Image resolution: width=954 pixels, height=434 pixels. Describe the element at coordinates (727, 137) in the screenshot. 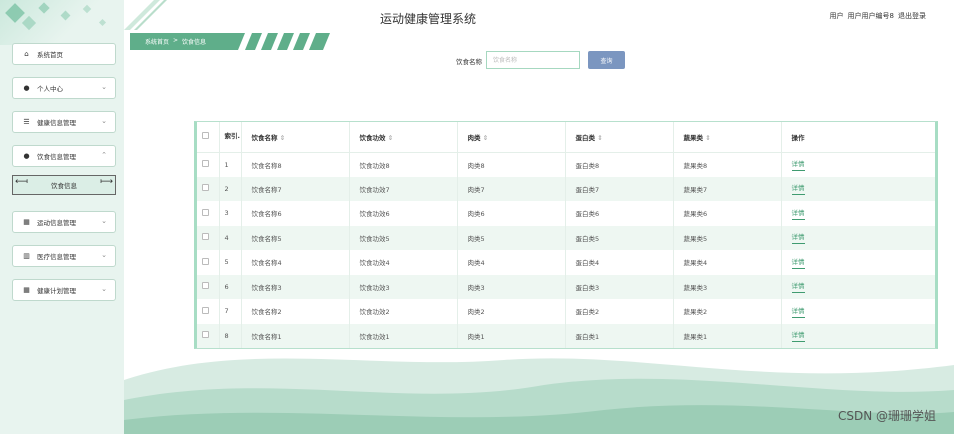

I see `column-header-veg: 蔬果类 ⇕` at that location.